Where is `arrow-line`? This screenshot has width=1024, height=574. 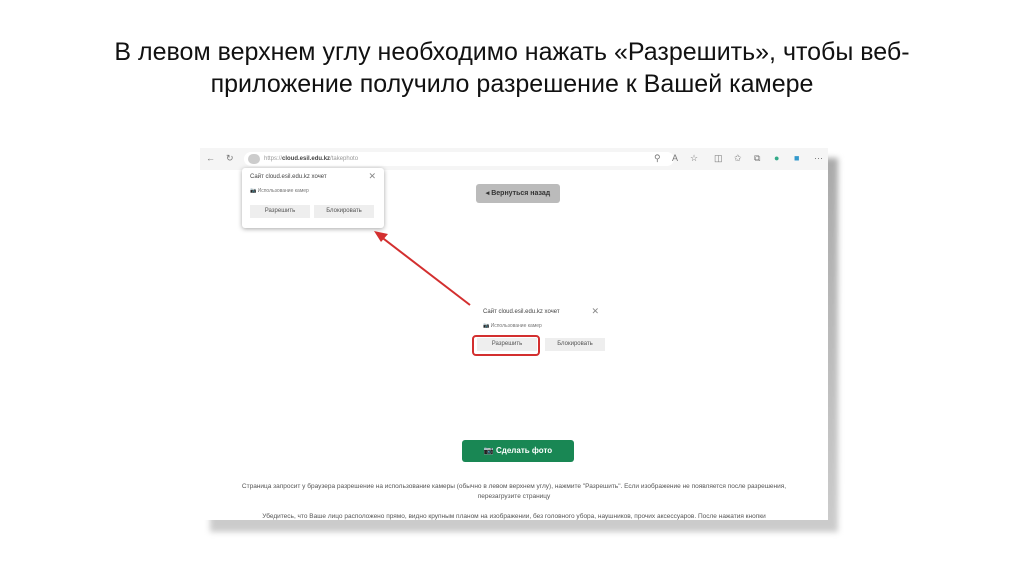
arrow-line is located at coordinates (425, 270).